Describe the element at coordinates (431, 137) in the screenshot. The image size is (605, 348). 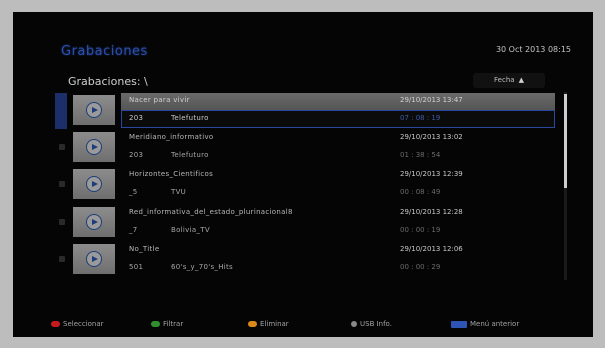
I see `recording-date: 29/10/2013 13:02` at that location.